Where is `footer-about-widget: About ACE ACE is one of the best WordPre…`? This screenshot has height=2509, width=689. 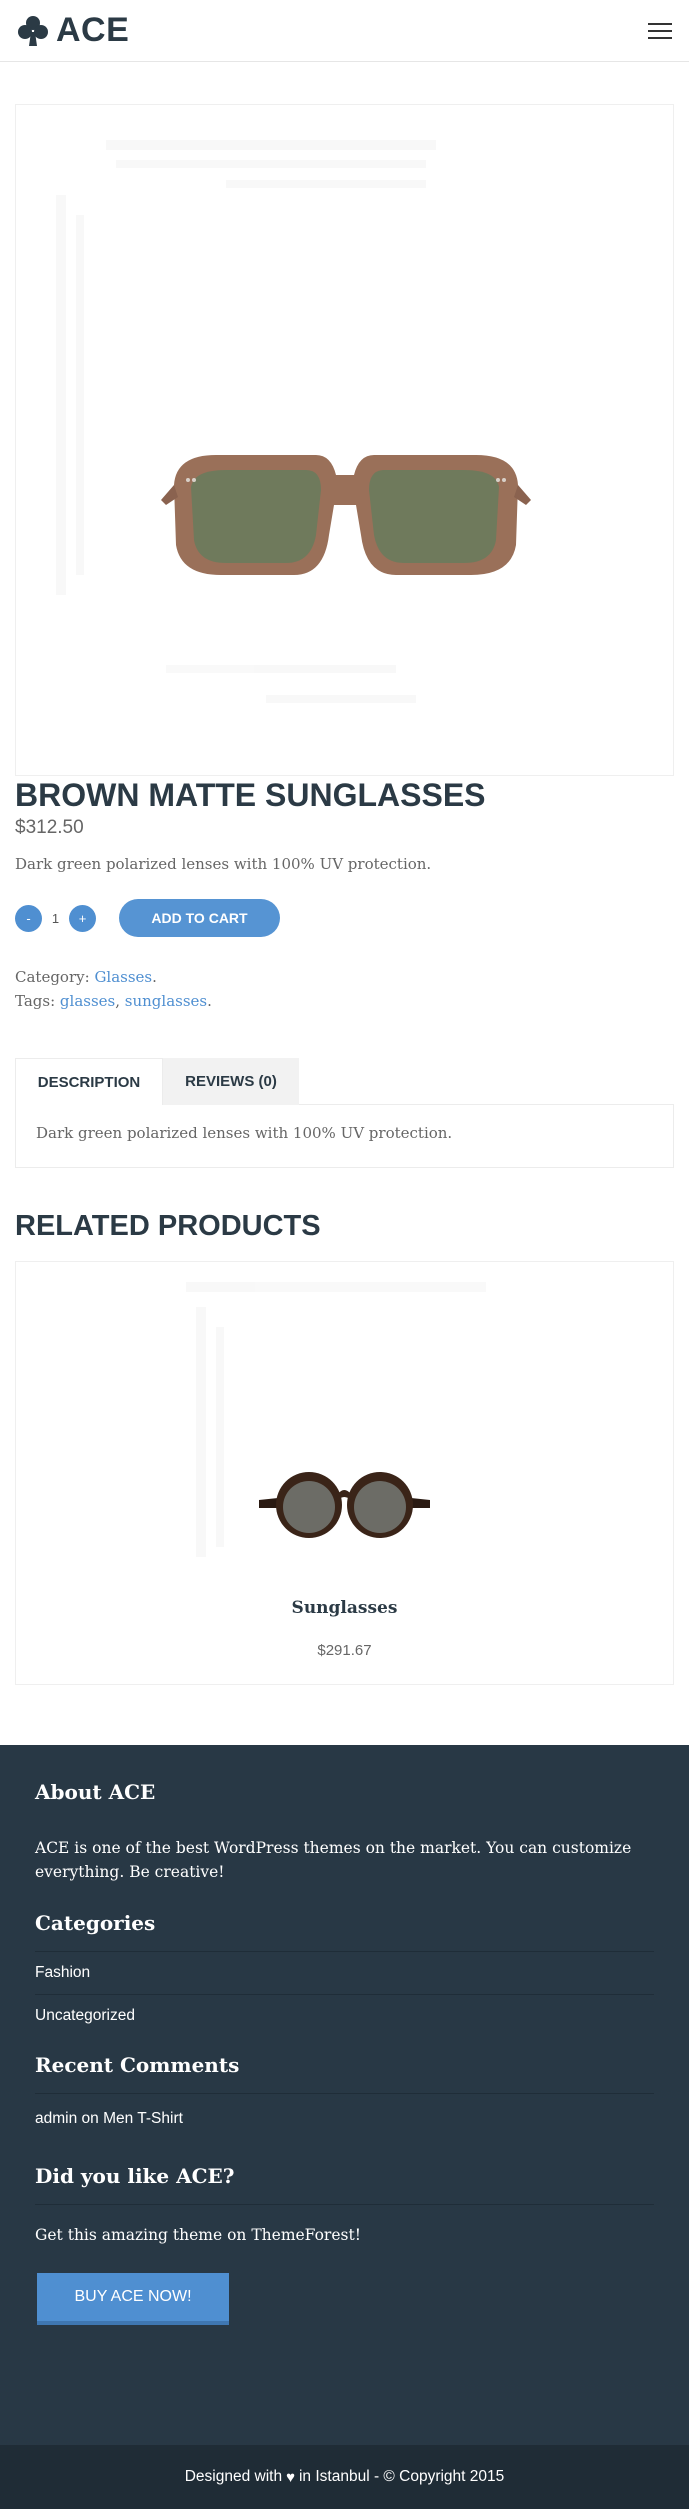 footer-about-widget: About ACE ACE is one of the best WordPre… is located at coordinates (344, 1832).